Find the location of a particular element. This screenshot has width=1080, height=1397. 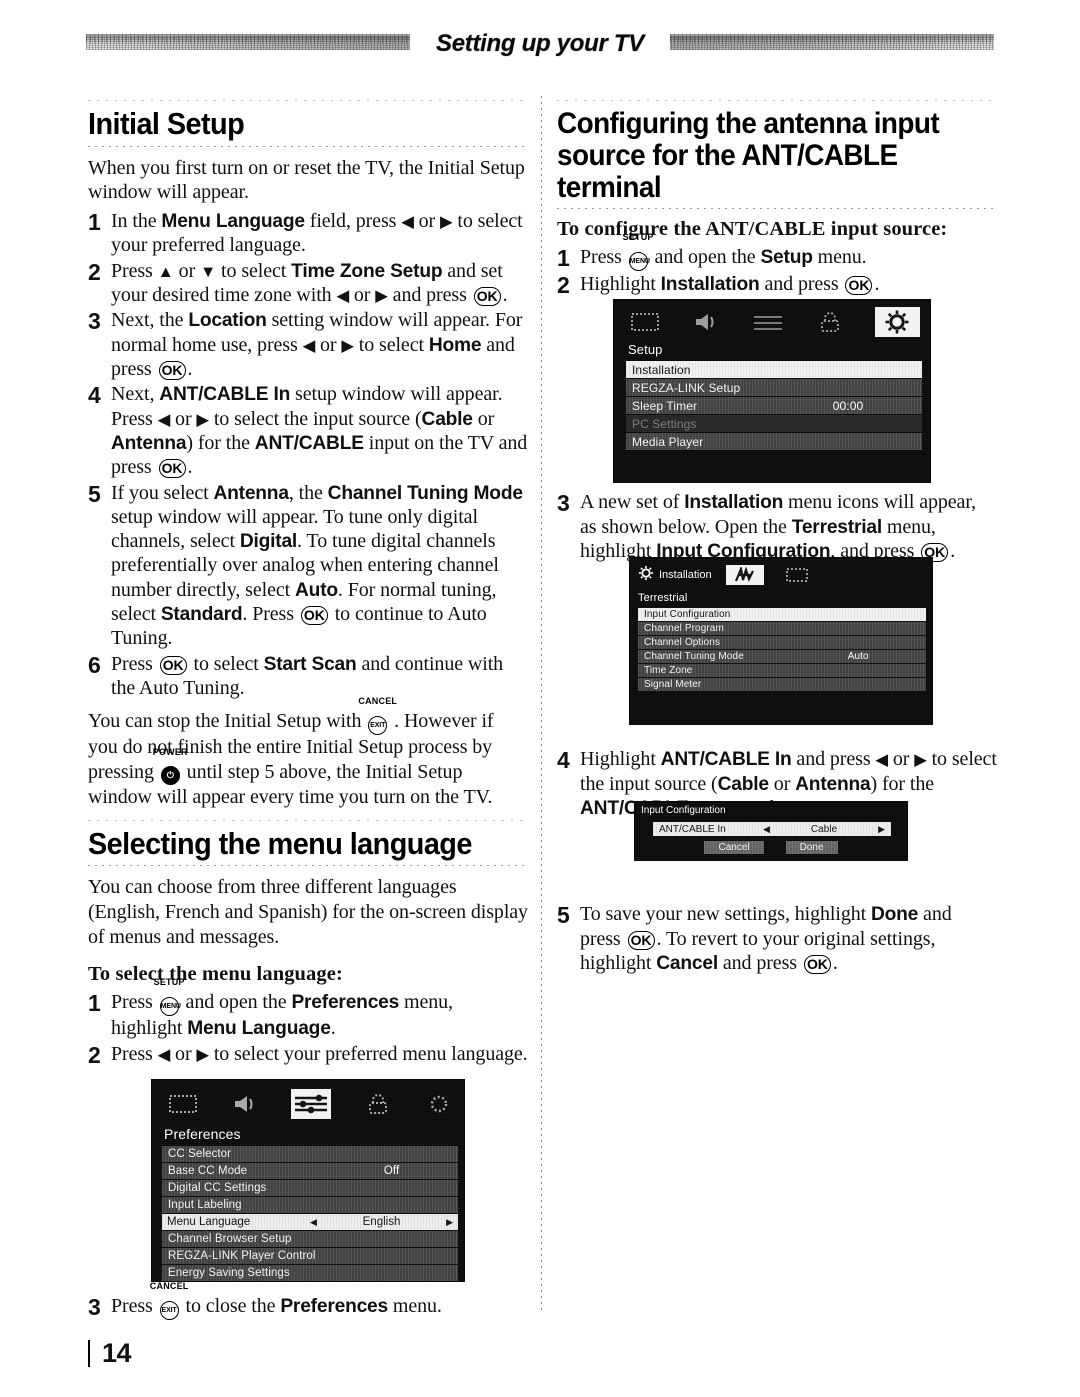

heading-line-2: source for the ANT/CABLE terminal is located at coordinates (727, 171).